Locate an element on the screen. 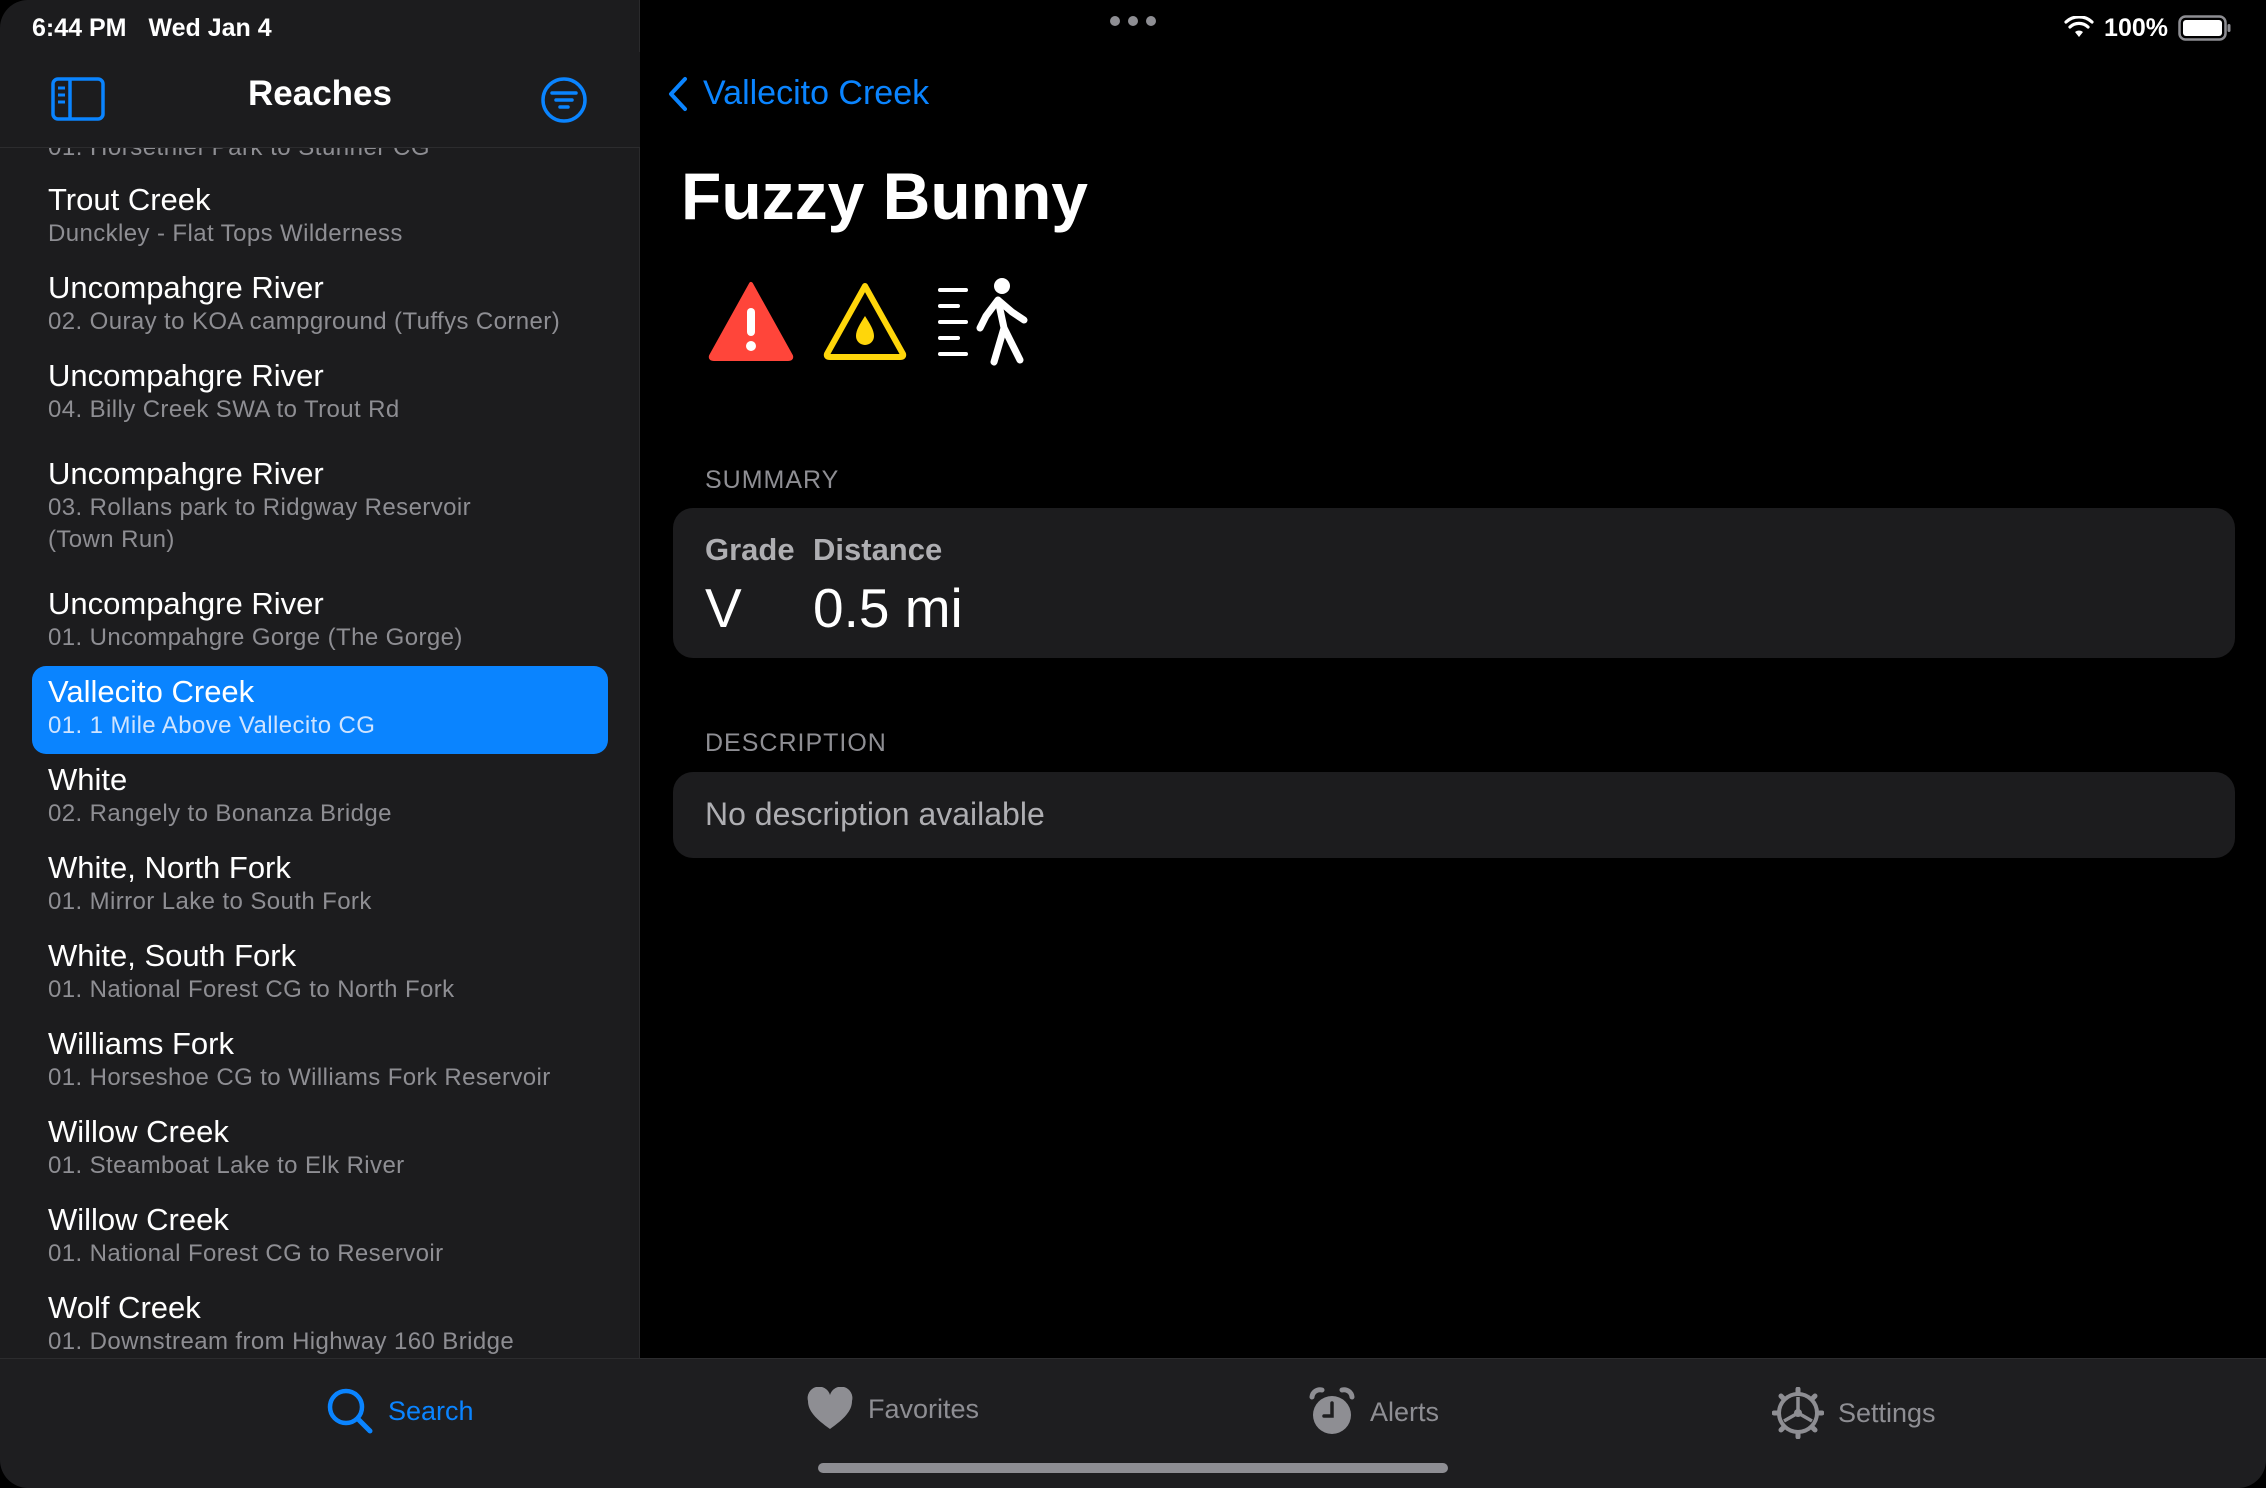  search-icon is located at coordinates (350, 1411).